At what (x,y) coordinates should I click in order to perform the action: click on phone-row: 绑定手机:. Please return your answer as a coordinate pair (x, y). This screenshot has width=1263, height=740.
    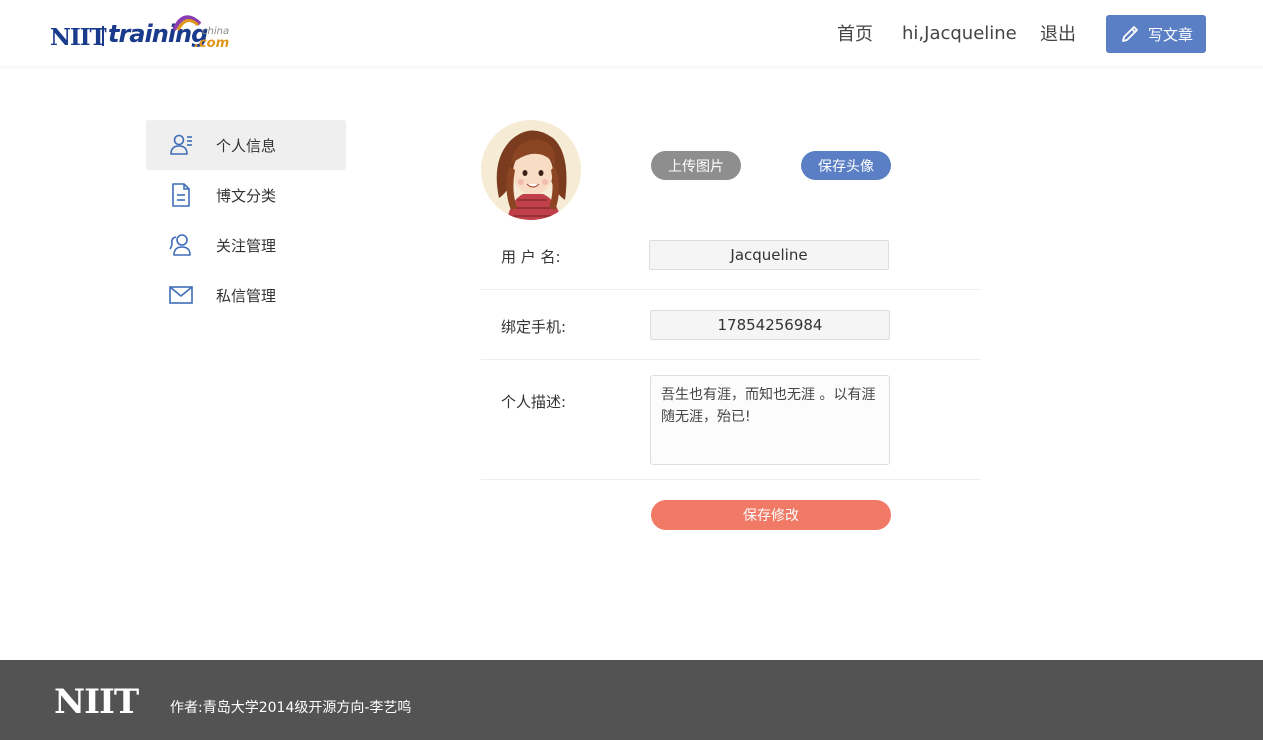
    Looking at the image, I should click on (731, 325).